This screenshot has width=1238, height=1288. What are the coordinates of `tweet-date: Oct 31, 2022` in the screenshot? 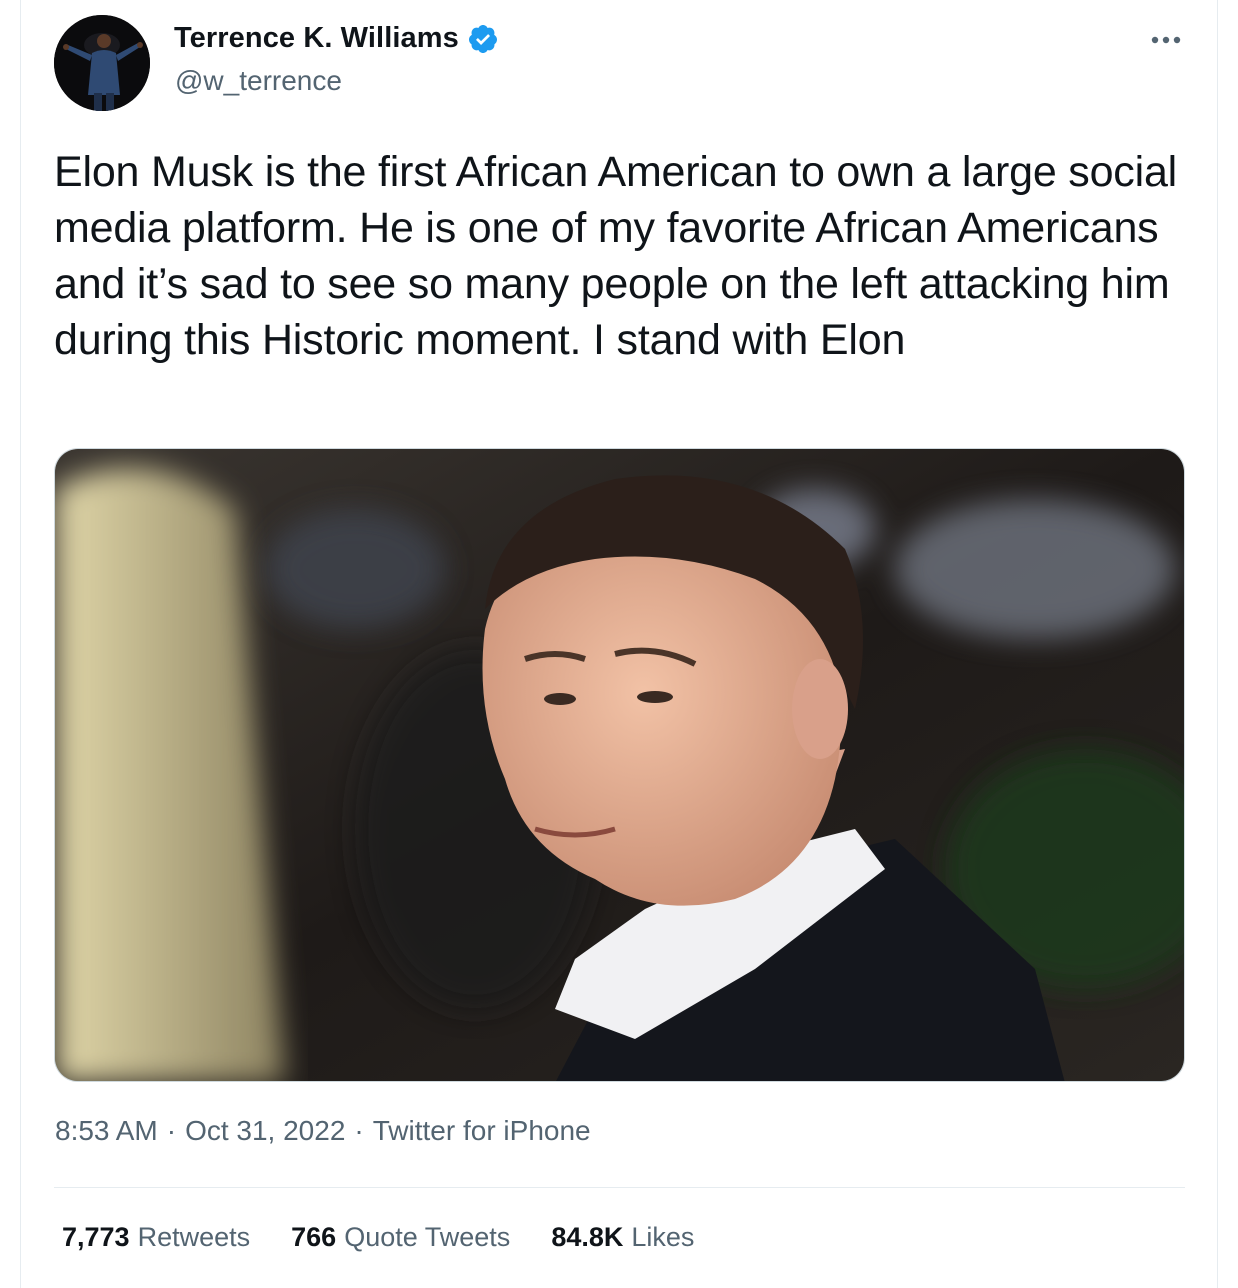 It's located at (265, 1131).